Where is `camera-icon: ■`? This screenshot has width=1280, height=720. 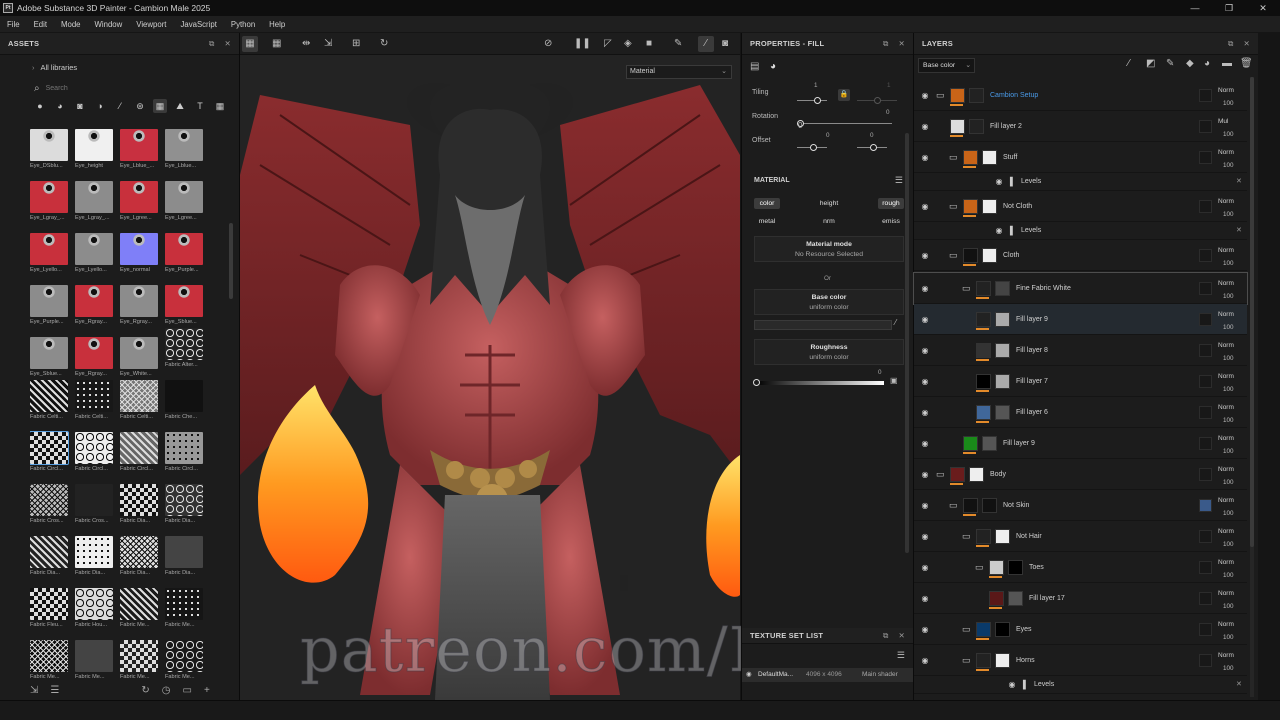
camera-icon: ■ is located at coordinates (649, 44).